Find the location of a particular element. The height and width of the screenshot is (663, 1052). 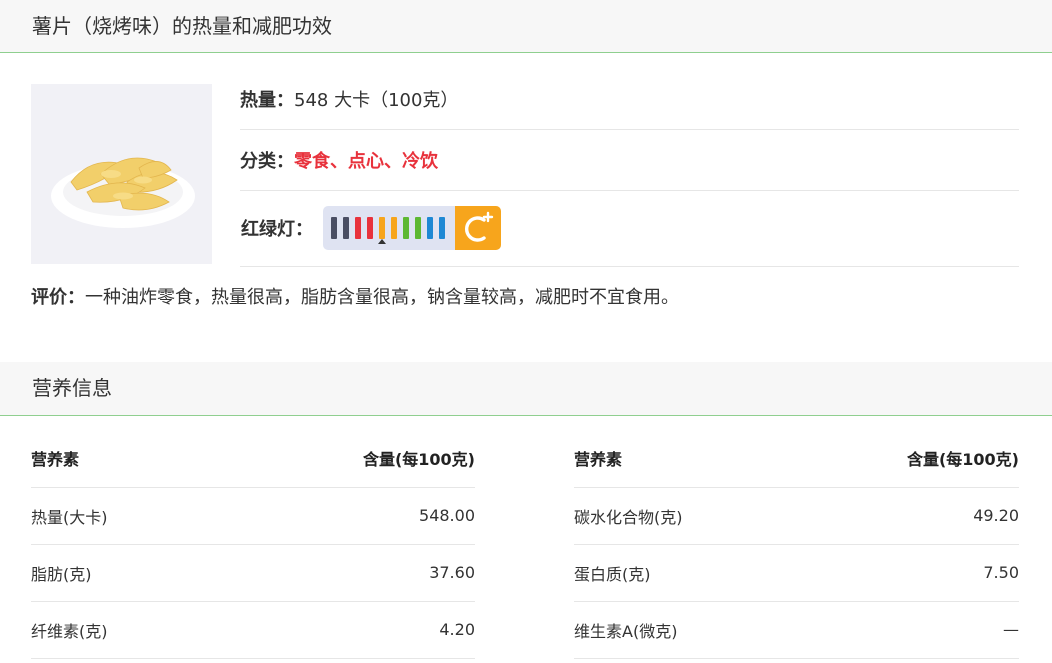

nutrient-value: 7.50 is located at coordinates (905, 573).